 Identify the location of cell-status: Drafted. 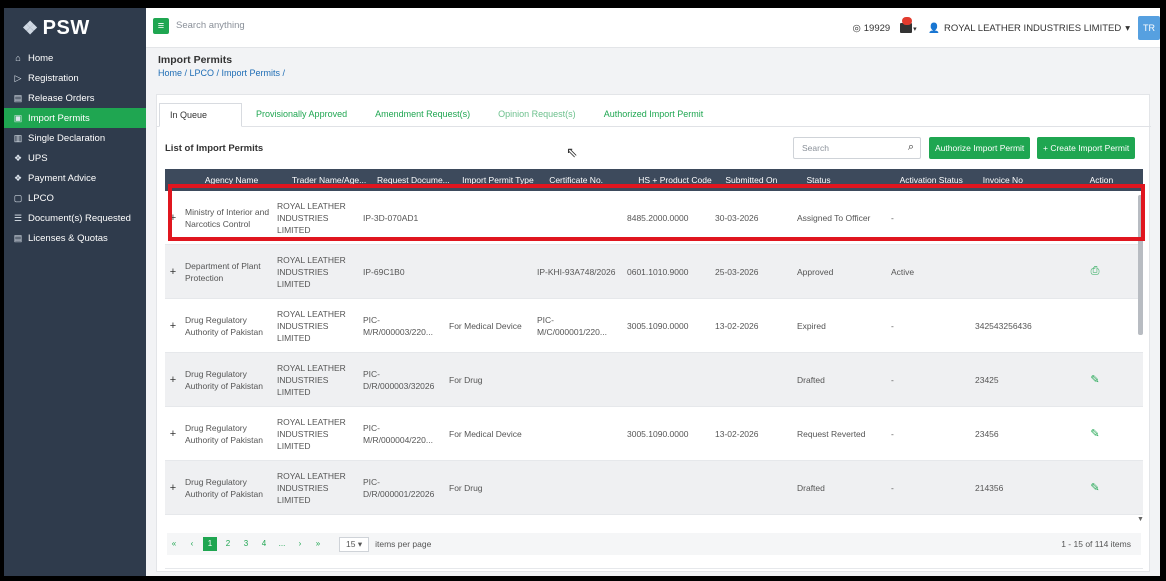
(811, 379).